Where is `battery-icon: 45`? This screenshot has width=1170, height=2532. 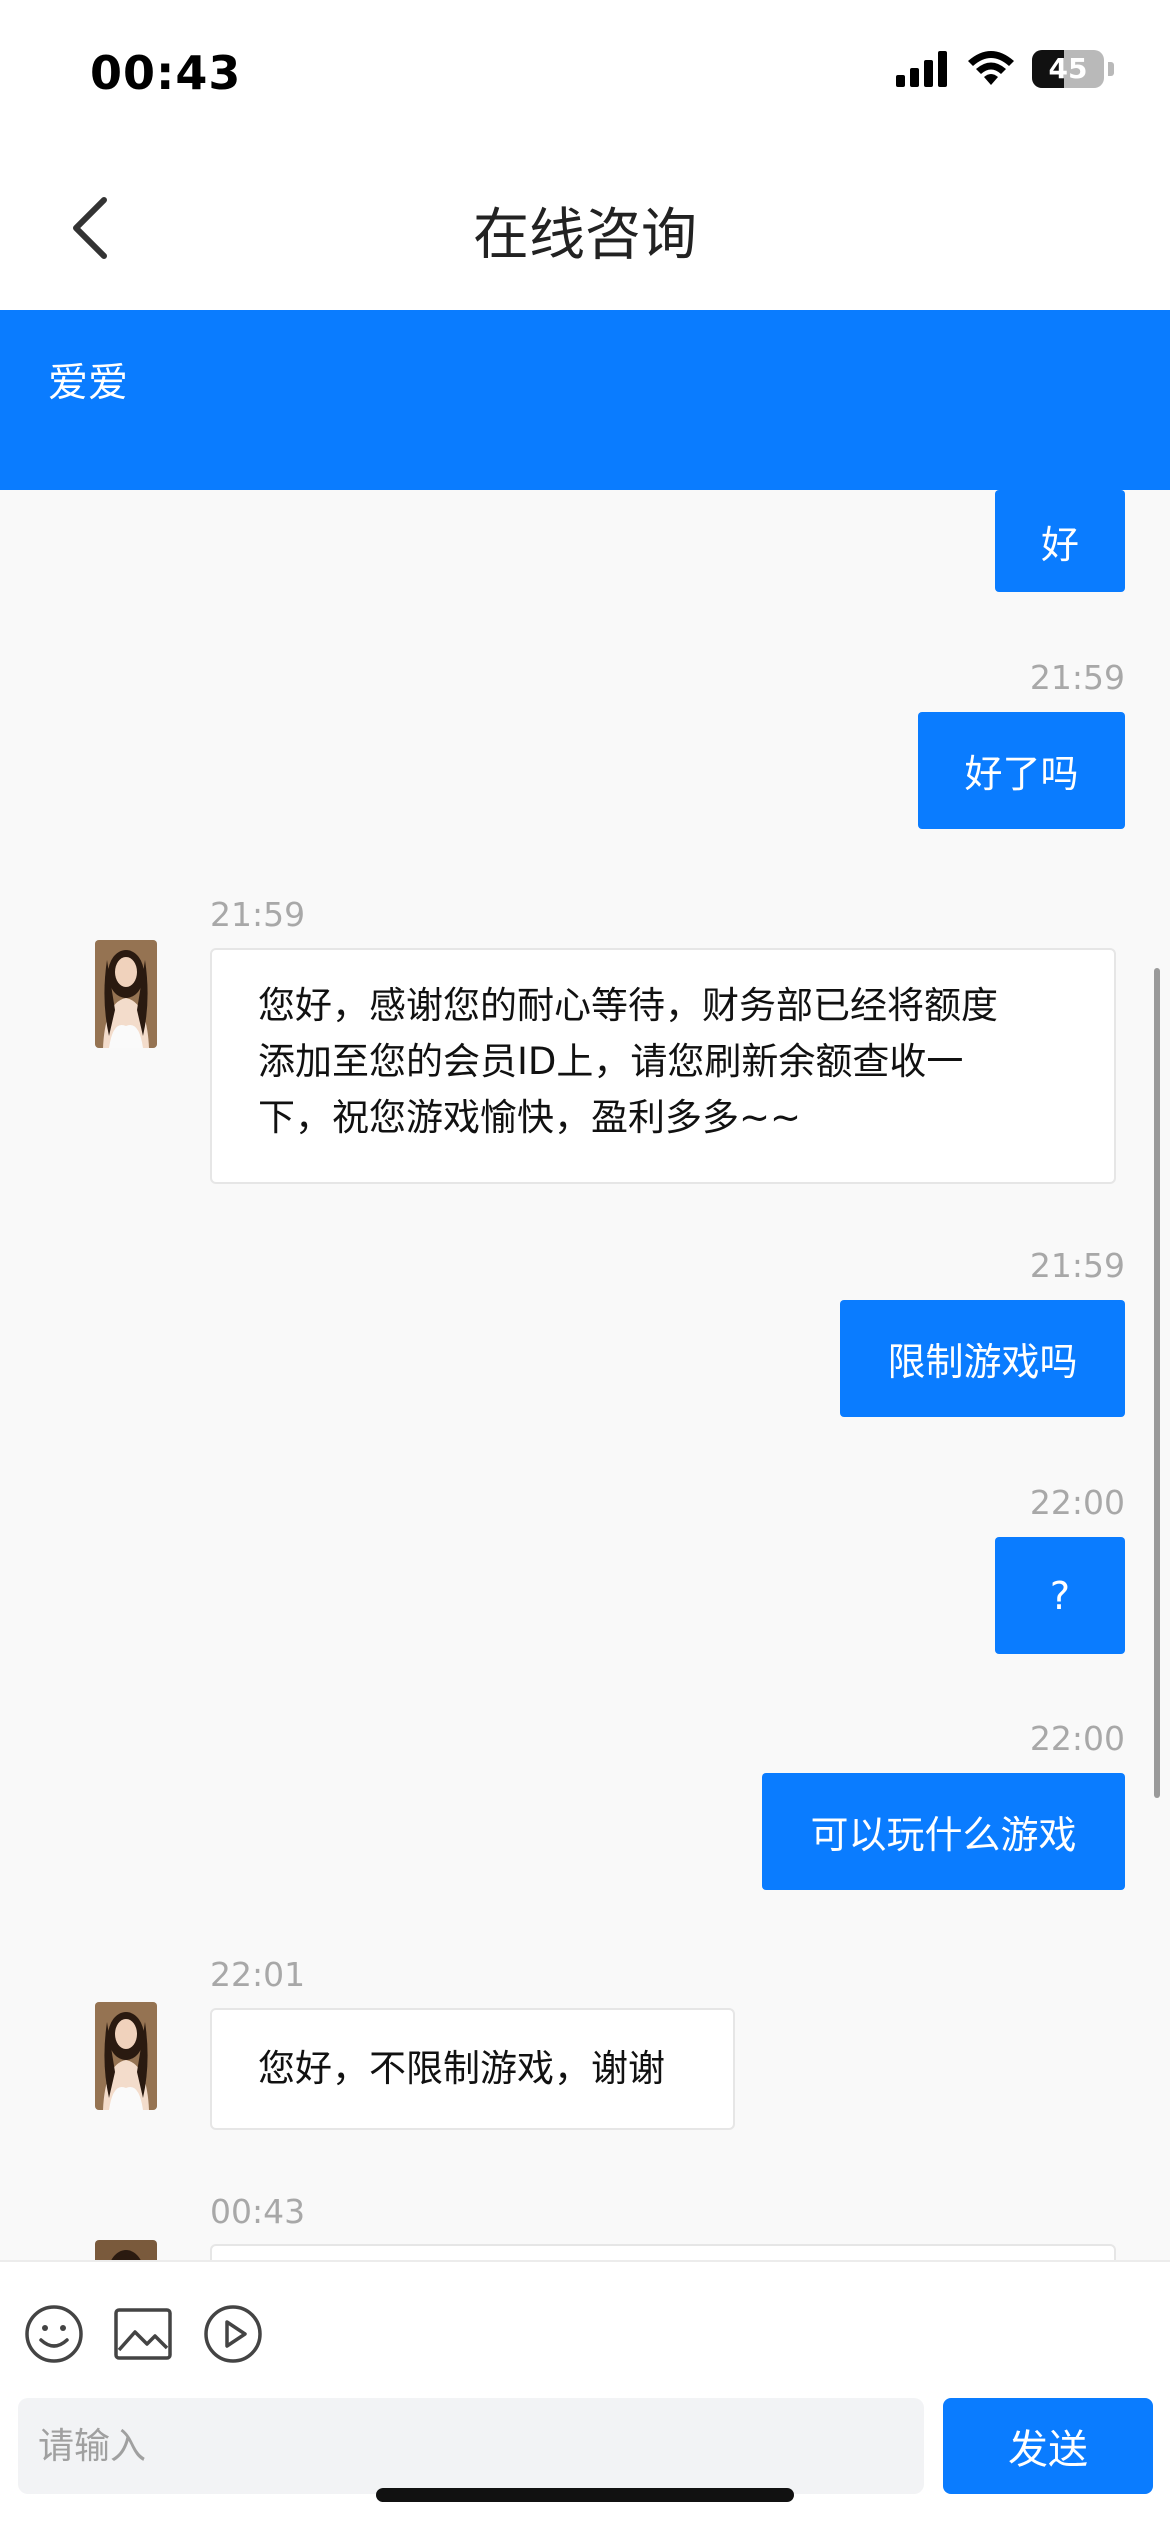 battery-icon: 45 is located at coordinates (1068, 69).